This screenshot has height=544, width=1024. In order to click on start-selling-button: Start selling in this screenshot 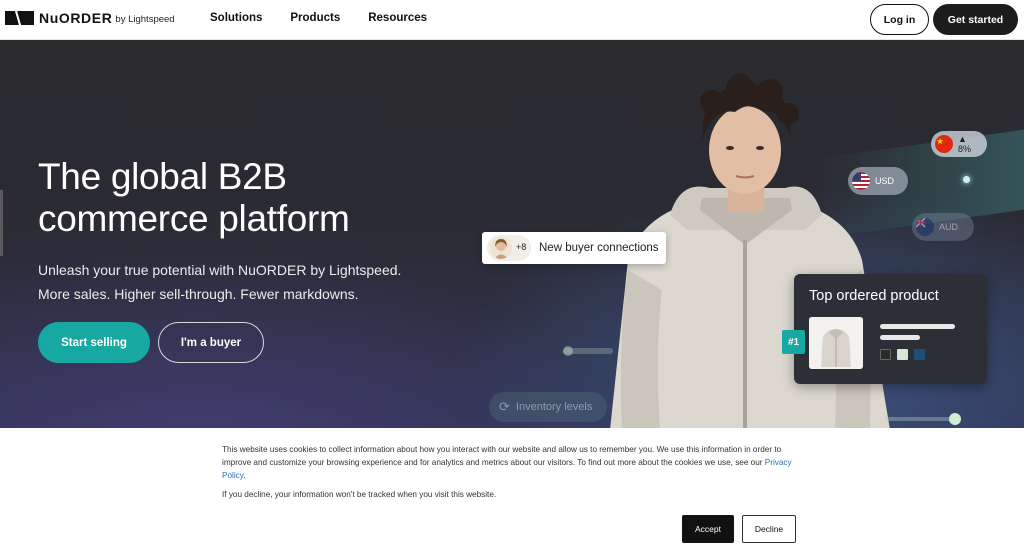, I will do `click(94, 342)`.